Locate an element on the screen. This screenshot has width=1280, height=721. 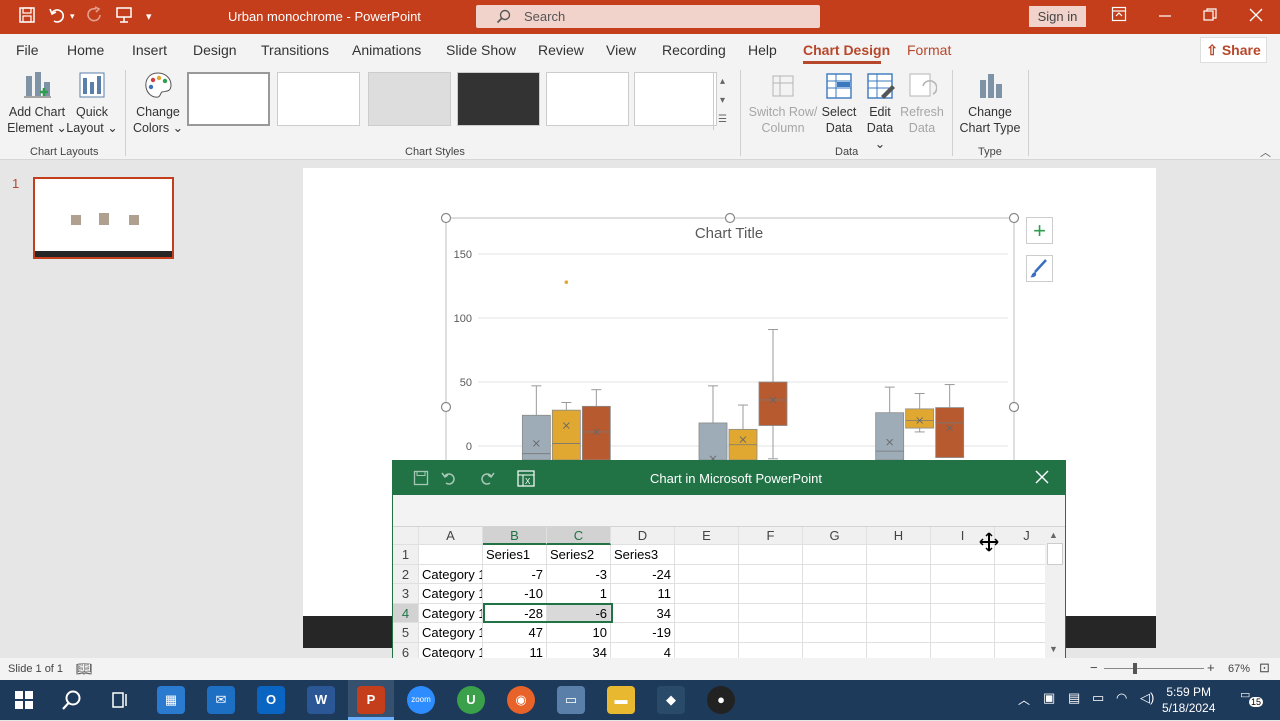
zoom-in-icon: + is located at coordinates (1211, 667).